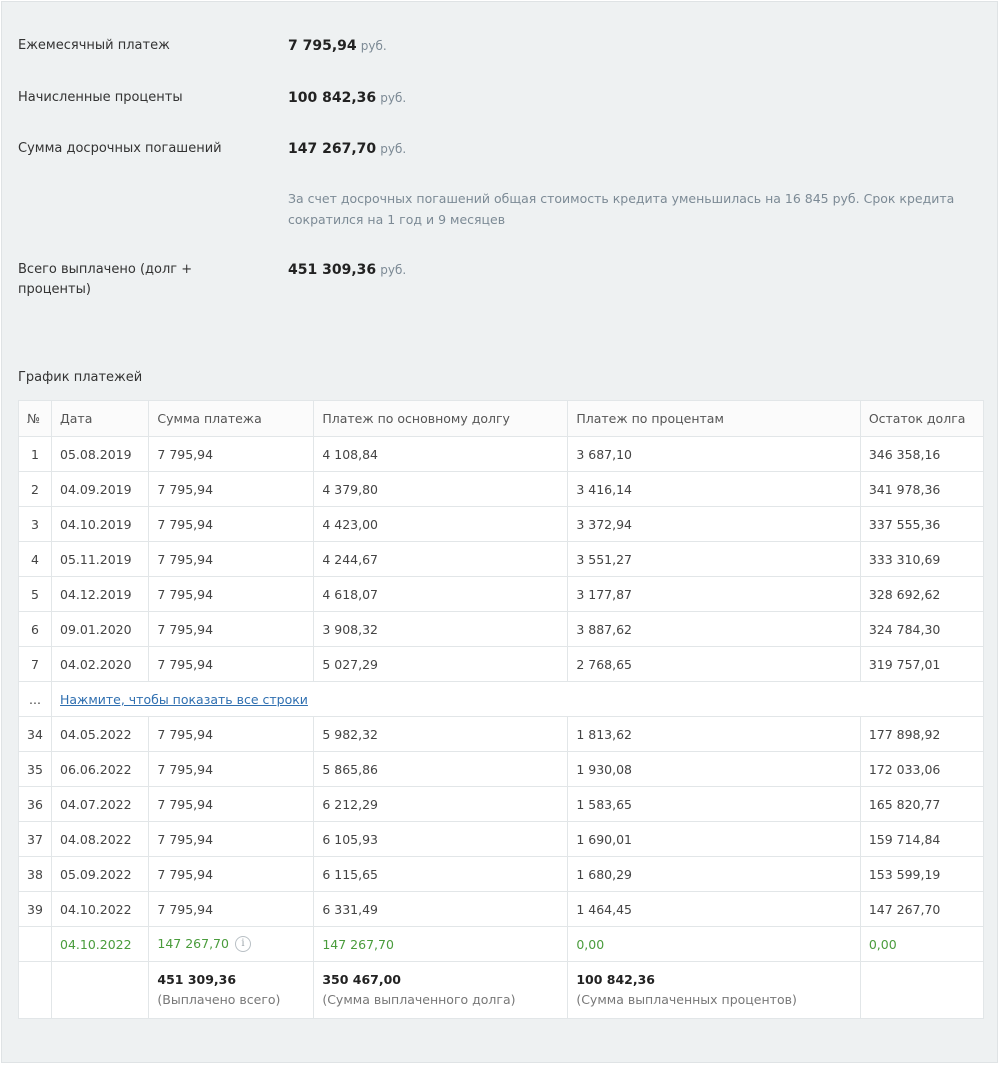  Describe the element at coordinates (441, 769) in the screenshot. I see `row-principal-payment: 5 865,86` at that location.